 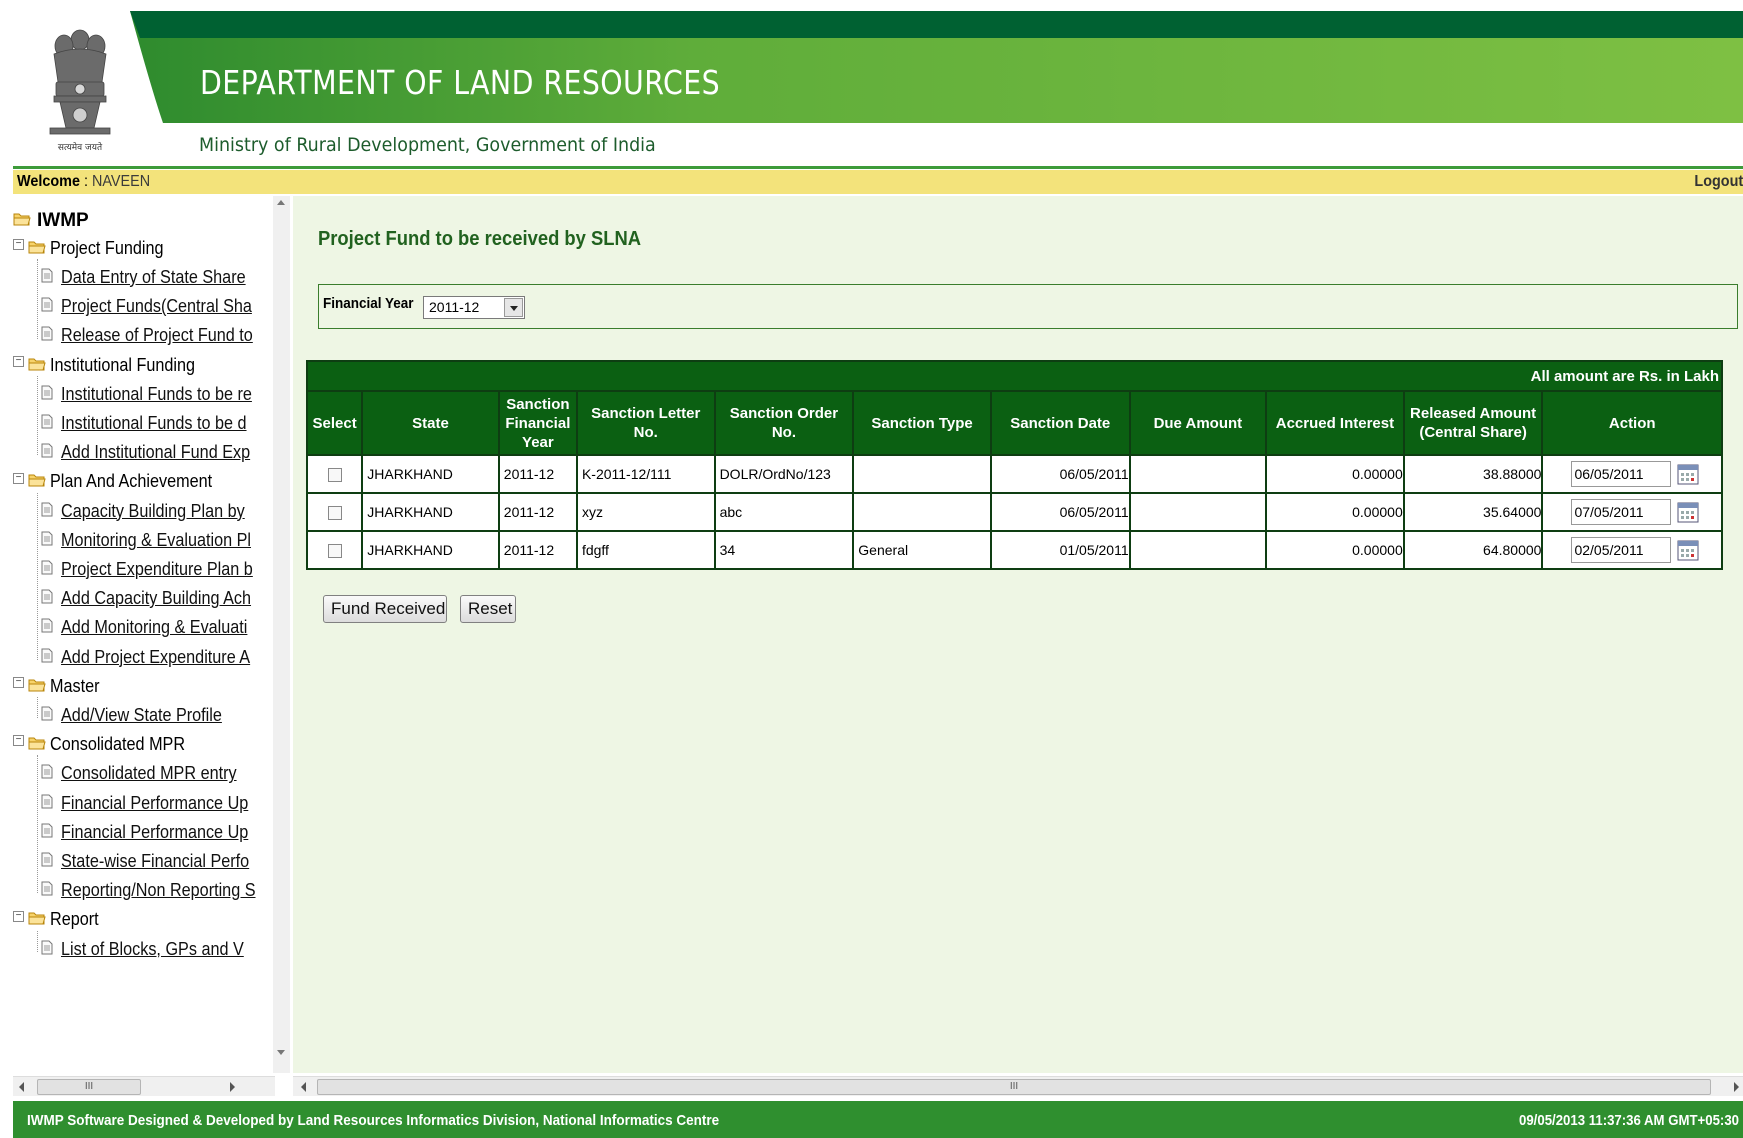 I want to click on sidebar-item: Project Expenditure Plan b, so click(x=156, y=569).